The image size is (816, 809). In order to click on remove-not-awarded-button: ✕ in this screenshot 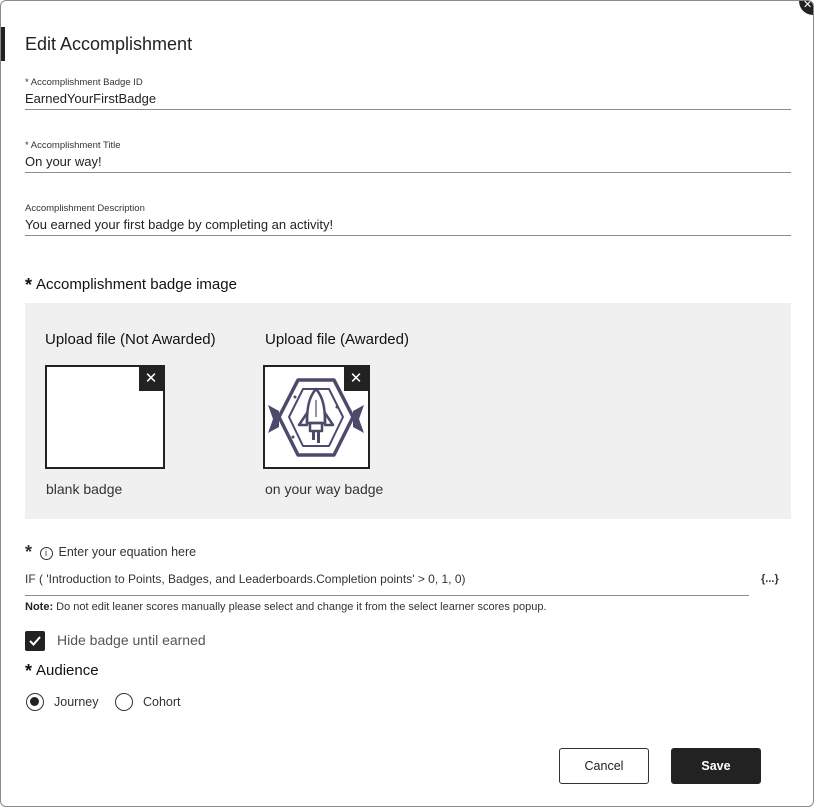, I will do `click(151, 379)`.